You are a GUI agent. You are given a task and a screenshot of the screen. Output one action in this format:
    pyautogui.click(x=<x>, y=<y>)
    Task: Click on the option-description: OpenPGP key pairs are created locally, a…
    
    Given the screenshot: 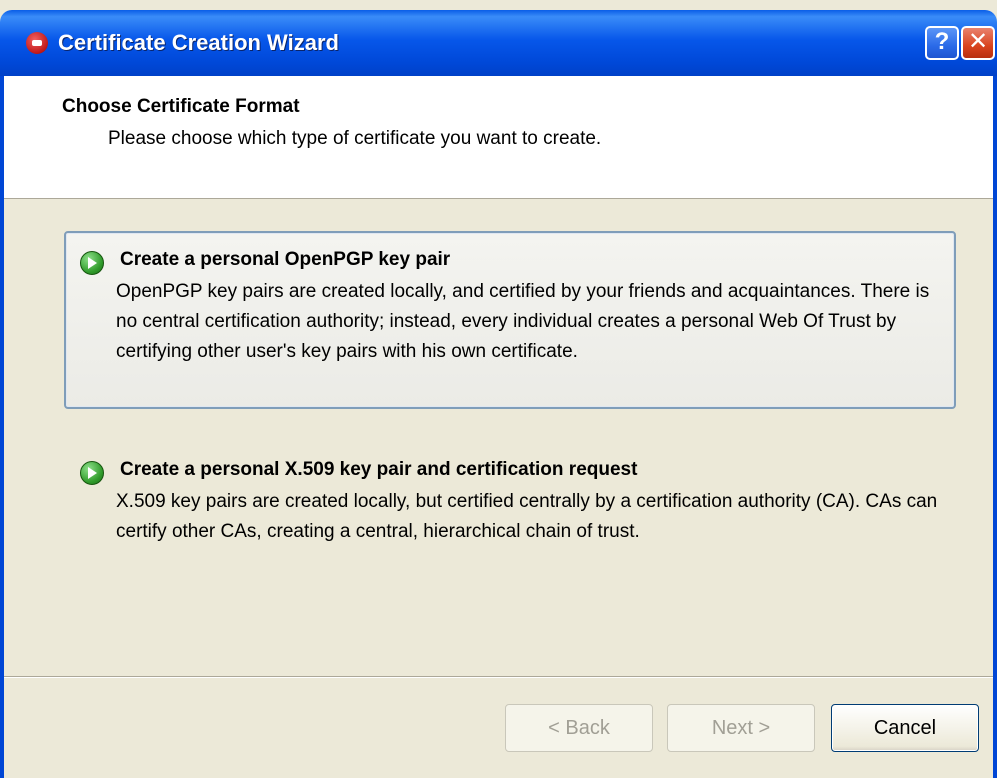 What is the action you would take?
    pyautogui.click(x=523, y=321)
    